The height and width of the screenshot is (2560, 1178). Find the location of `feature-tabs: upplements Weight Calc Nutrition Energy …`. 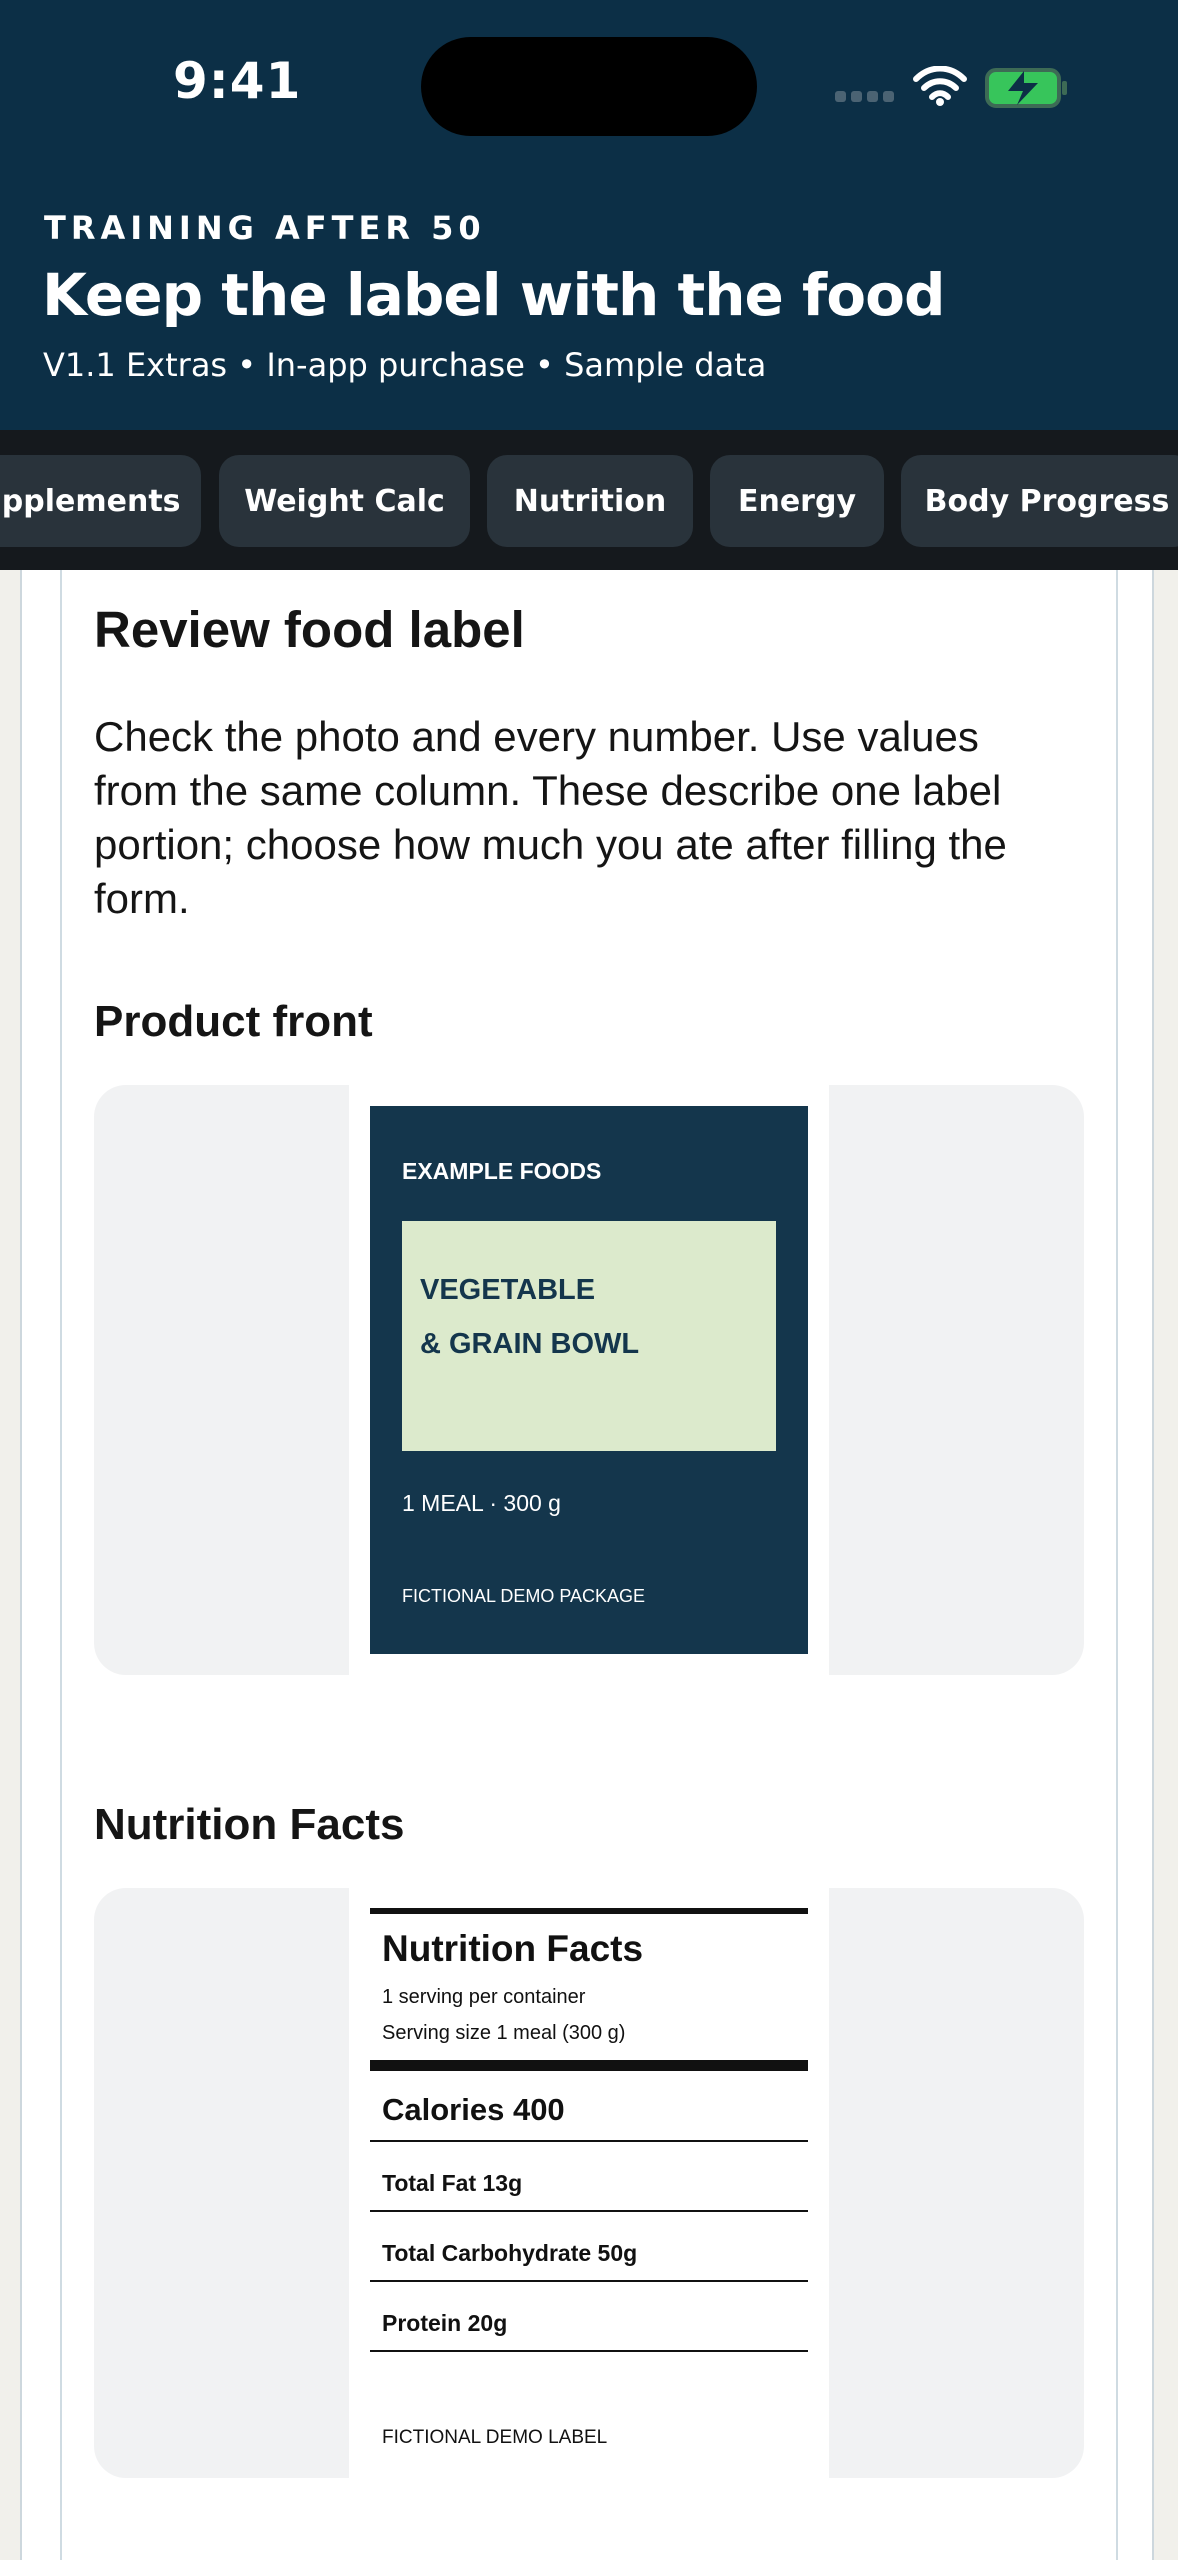

feature-tabs: upplements Weight Calc Nutrition Energy … is located at coordinates (589, 500).